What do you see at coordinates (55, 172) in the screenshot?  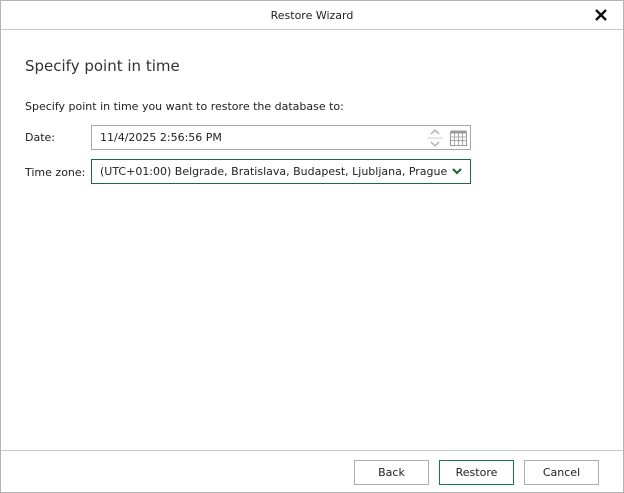 I see `timezone-label: Time zone:` at bounding box center [55, 172].